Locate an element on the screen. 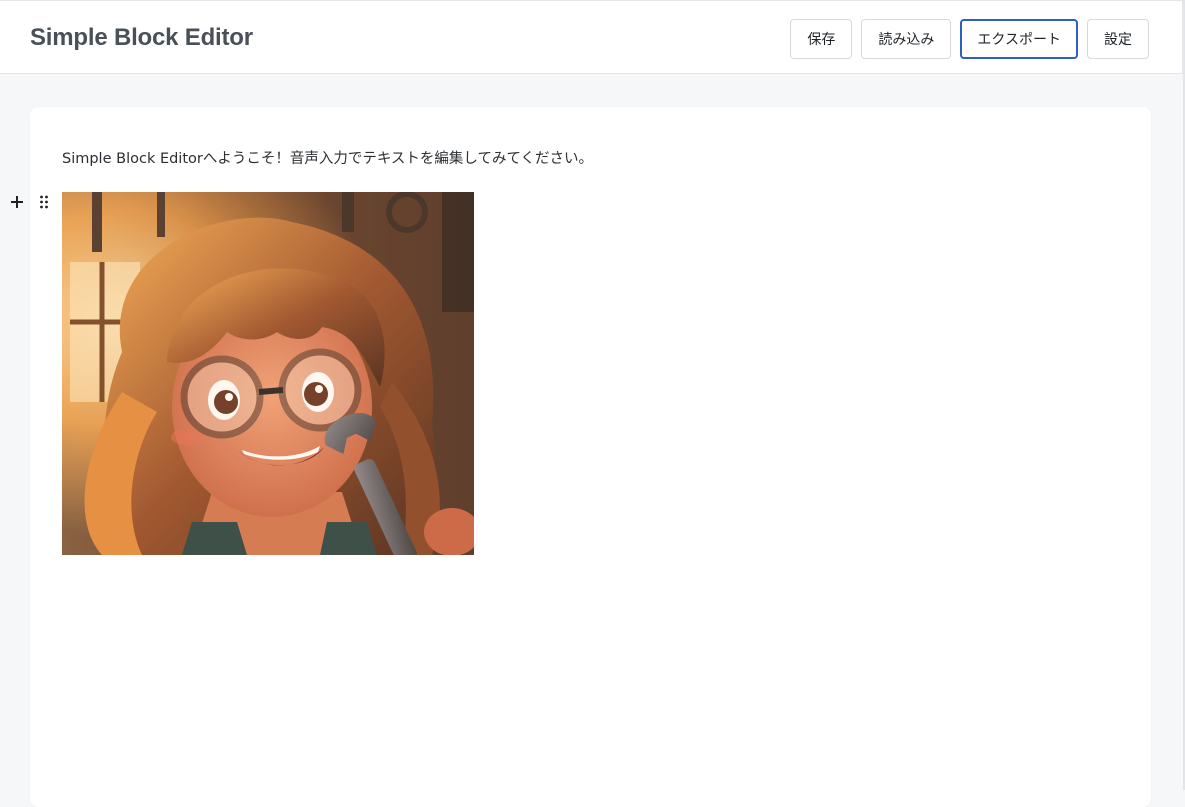  plus-icon is located at coordinates (17, 202).